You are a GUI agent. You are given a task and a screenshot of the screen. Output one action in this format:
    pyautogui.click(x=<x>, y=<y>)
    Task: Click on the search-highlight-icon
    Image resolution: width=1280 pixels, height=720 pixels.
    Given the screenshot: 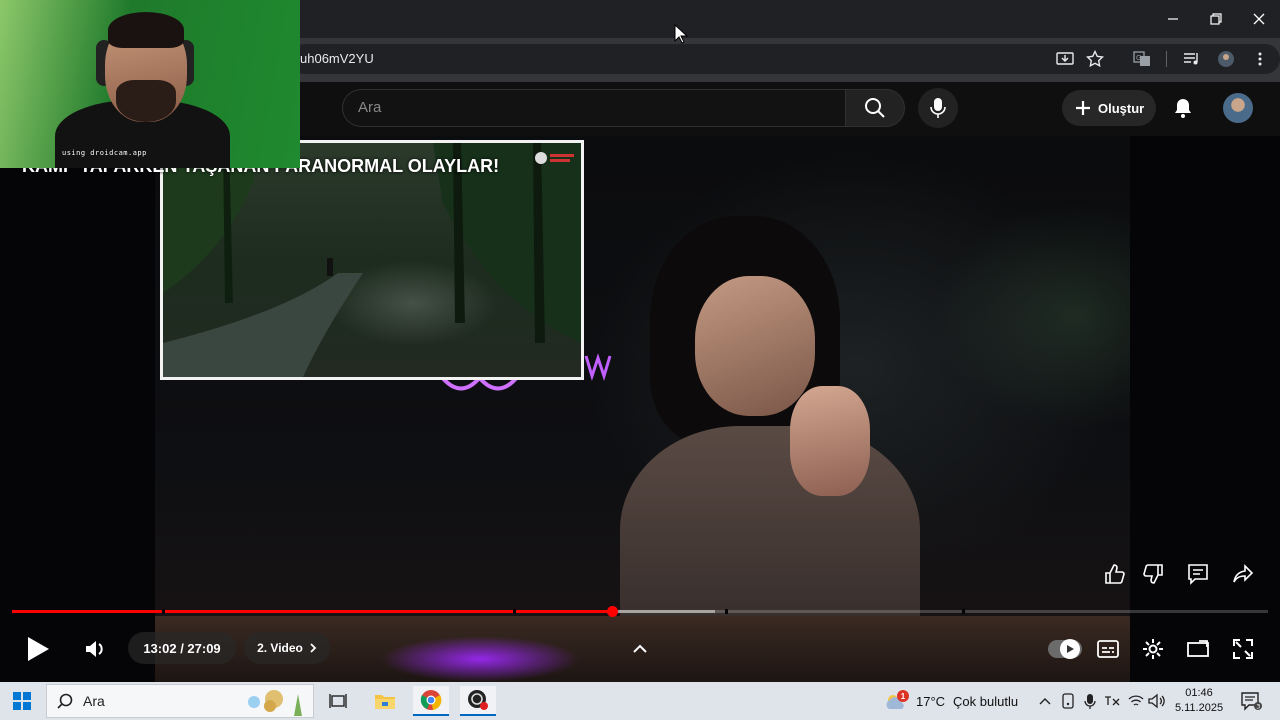 What is the action you would take?
    pyautogui.click(x=275, y=703)
    